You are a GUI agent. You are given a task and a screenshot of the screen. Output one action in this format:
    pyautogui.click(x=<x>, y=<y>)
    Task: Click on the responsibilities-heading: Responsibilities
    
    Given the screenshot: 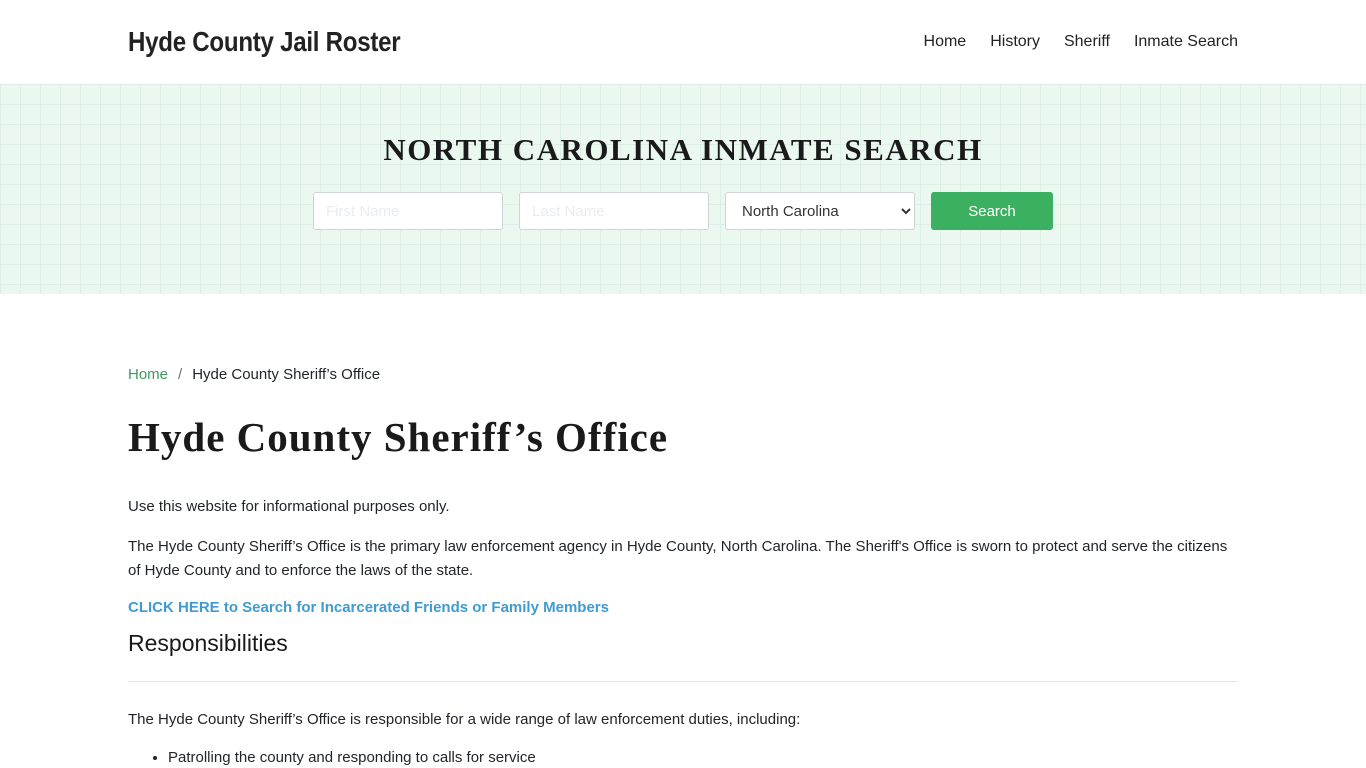 What is the action you would take?
    pyautogui.click(x=683, y=656)
    